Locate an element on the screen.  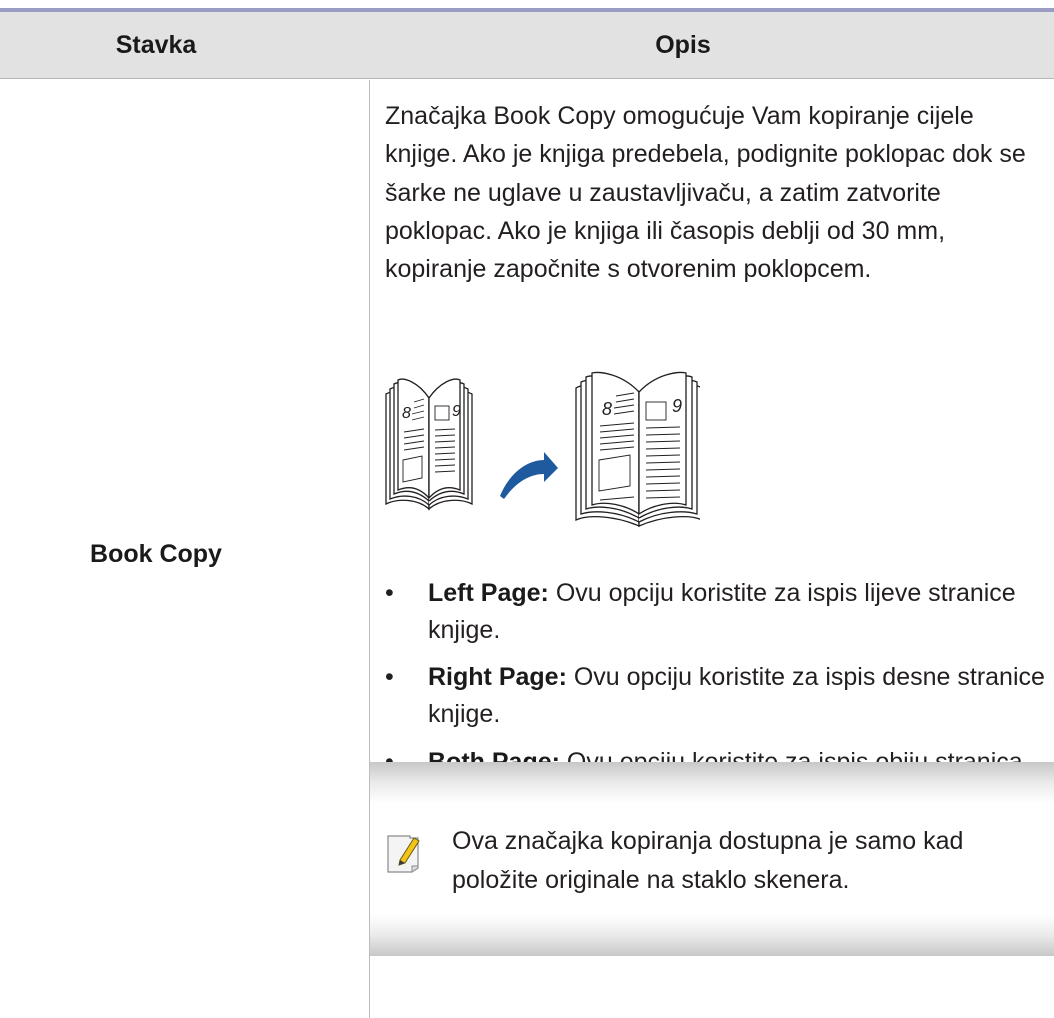
table-header-row: Stavka Opis is located at coordinates (527, 45).